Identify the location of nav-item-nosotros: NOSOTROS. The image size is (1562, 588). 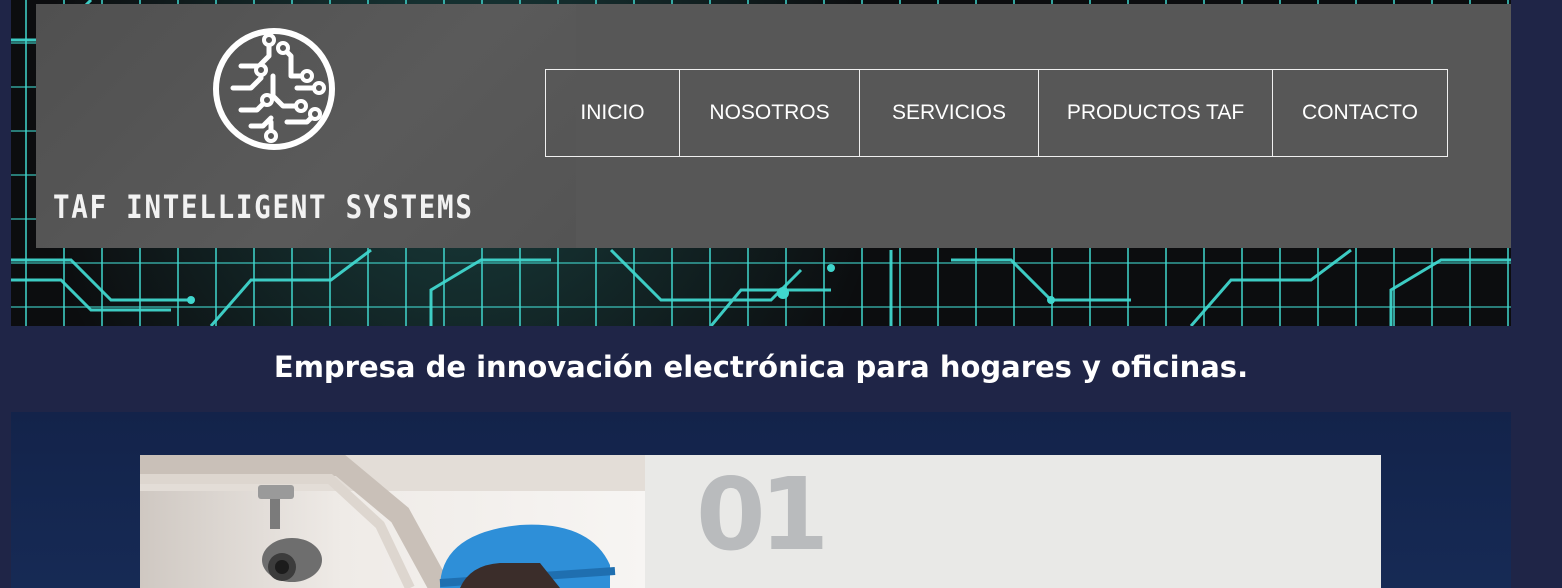
(769, 113).